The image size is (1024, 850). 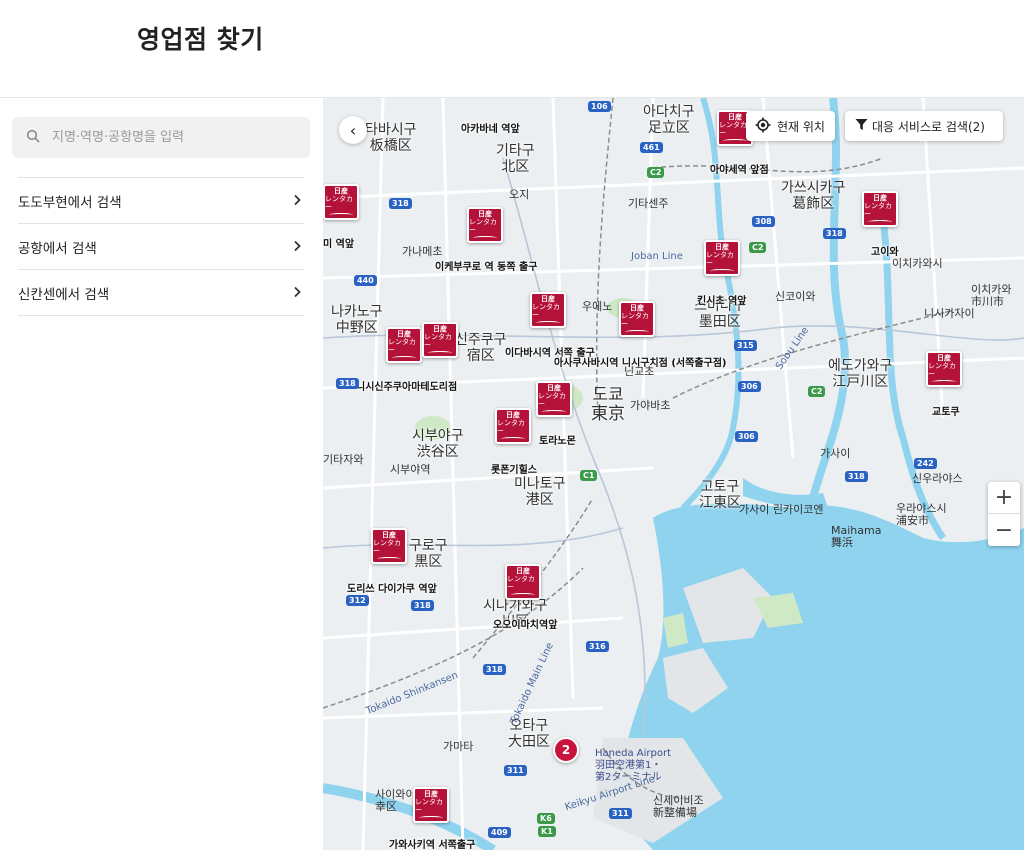 I want to click on search-box, so click(x=161, y=137).